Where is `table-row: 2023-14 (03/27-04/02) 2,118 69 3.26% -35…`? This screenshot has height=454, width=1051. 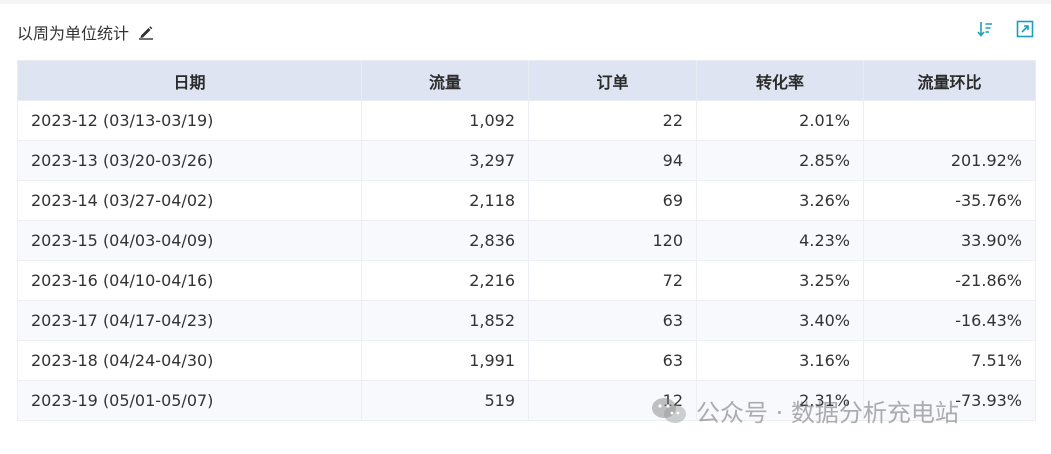 table-row: 2023-14 (03/27-04/02) 2,118 69 3.26% -35… is located at coordinates (526, 200).